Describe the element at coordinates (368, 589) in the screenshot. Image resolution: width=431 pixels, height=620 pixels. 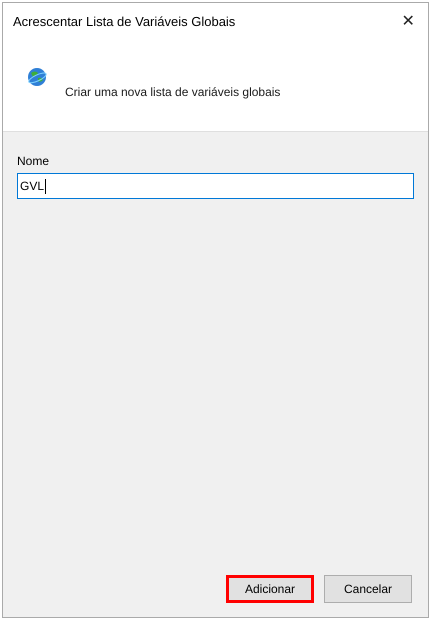
I see `dialog-button: Cancelar` at that location.